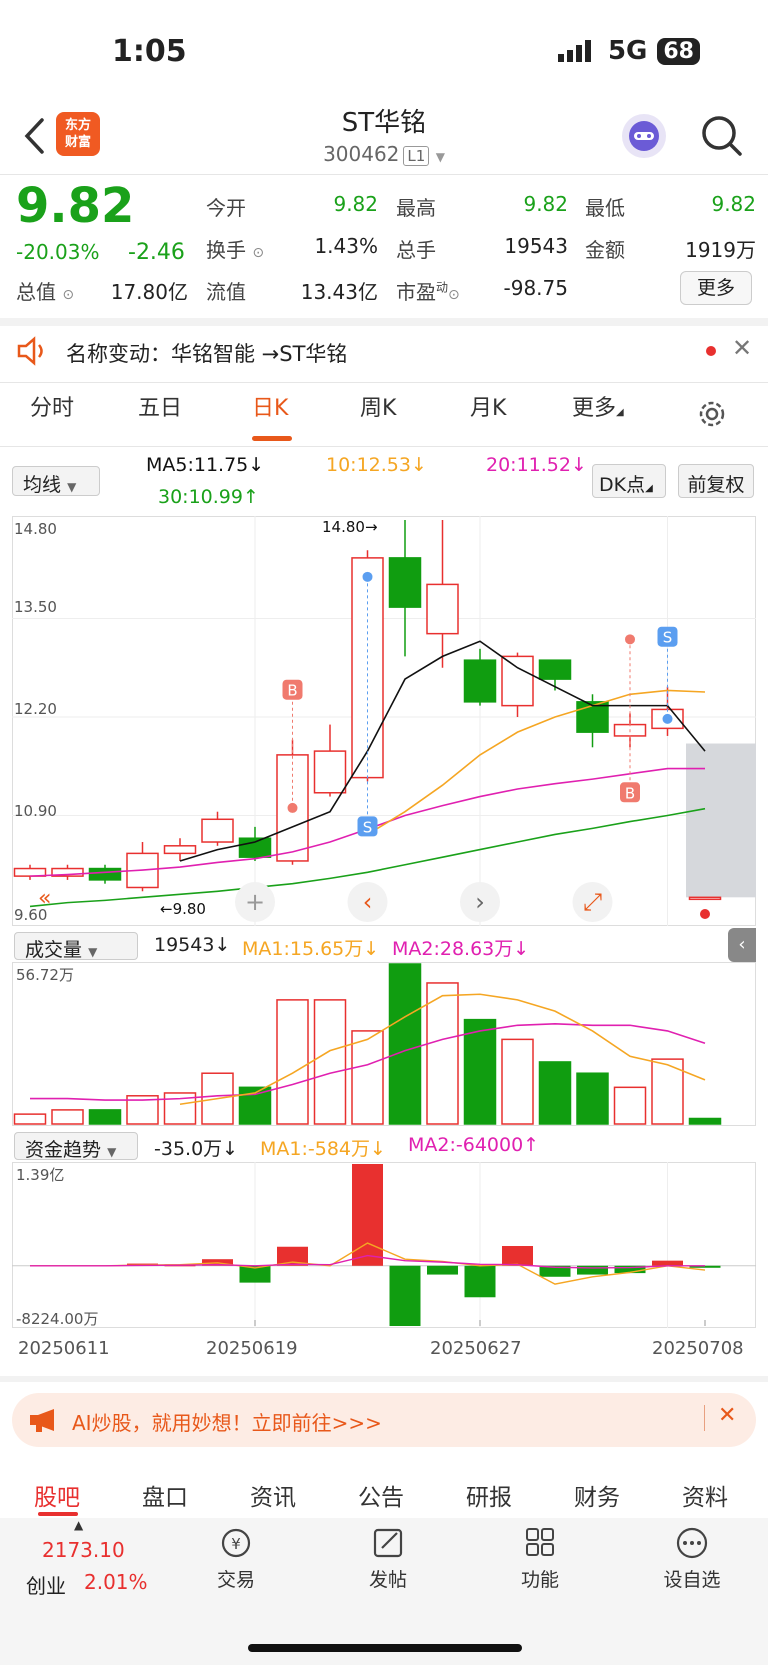  What do you see at coordinates (536, 465) in the screenshot?
I see `ma20-value: 20:11.52↓` at bounding box center [536, 465].